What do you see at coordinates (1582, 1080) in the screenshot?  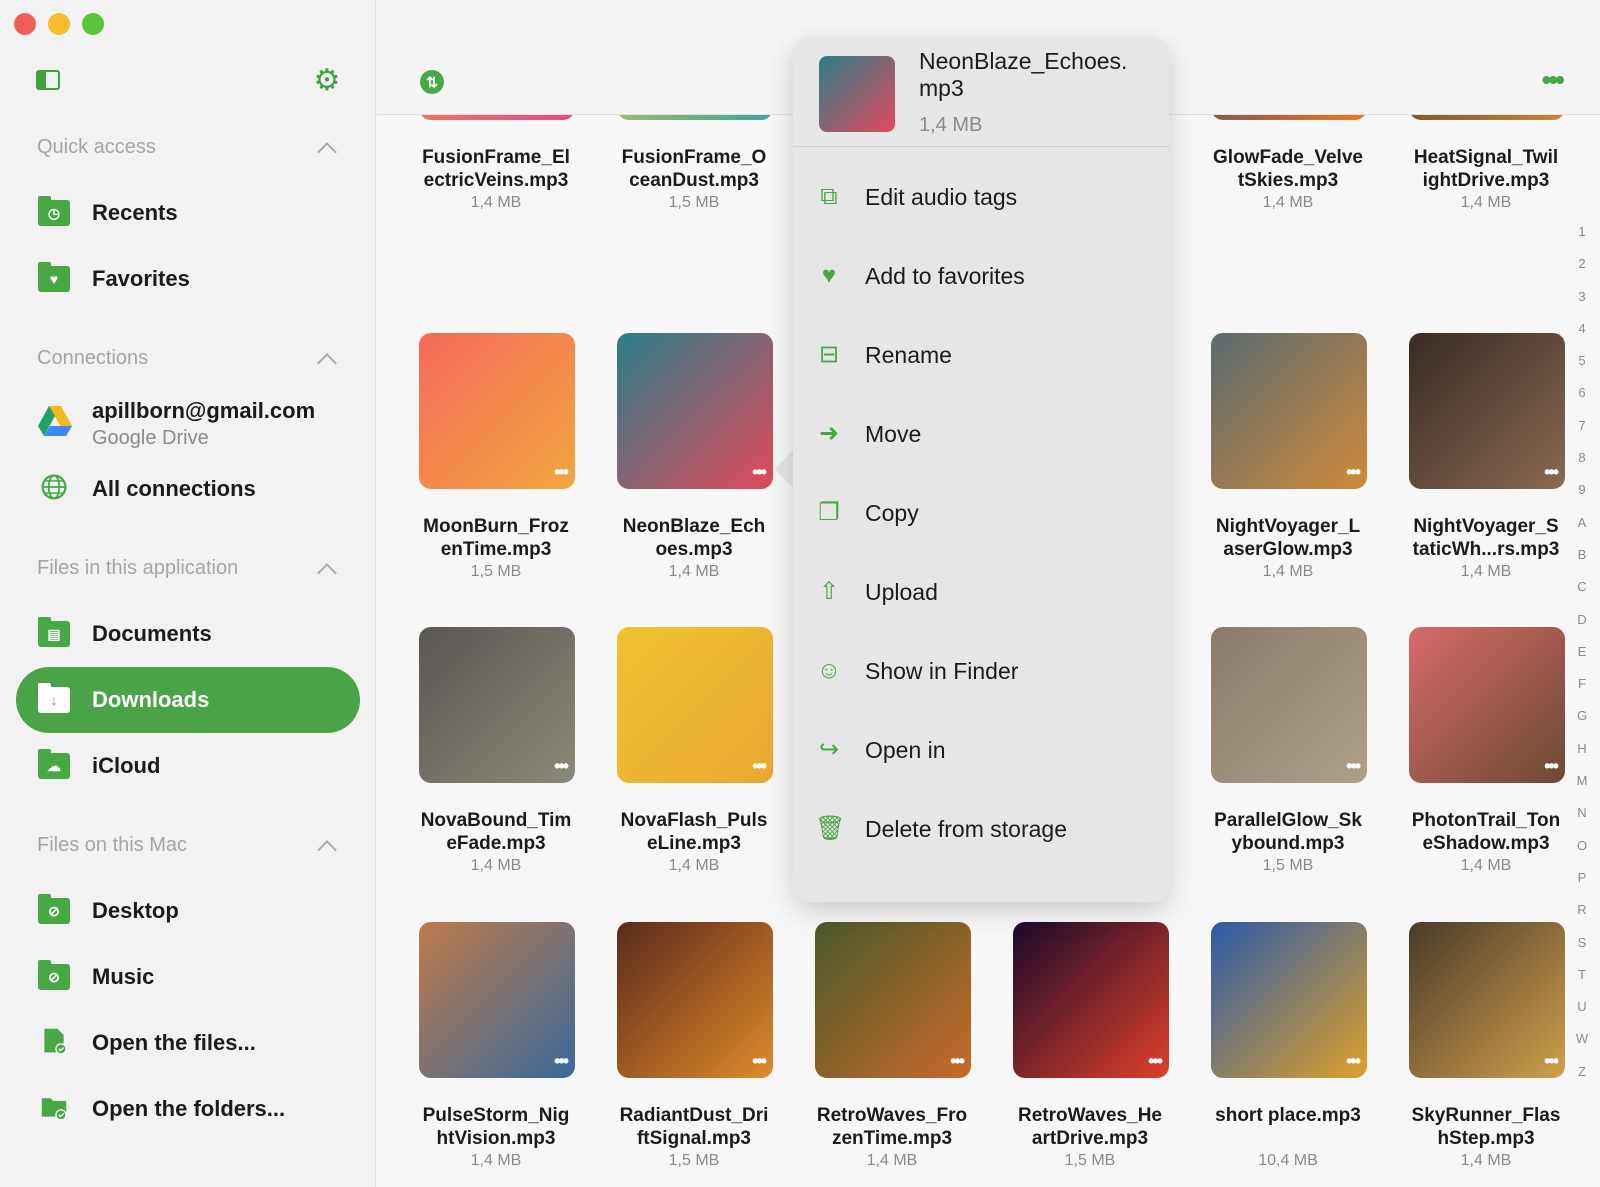 I see `alphabet-index-letter: Z` at bounding box center [1582, 1080].